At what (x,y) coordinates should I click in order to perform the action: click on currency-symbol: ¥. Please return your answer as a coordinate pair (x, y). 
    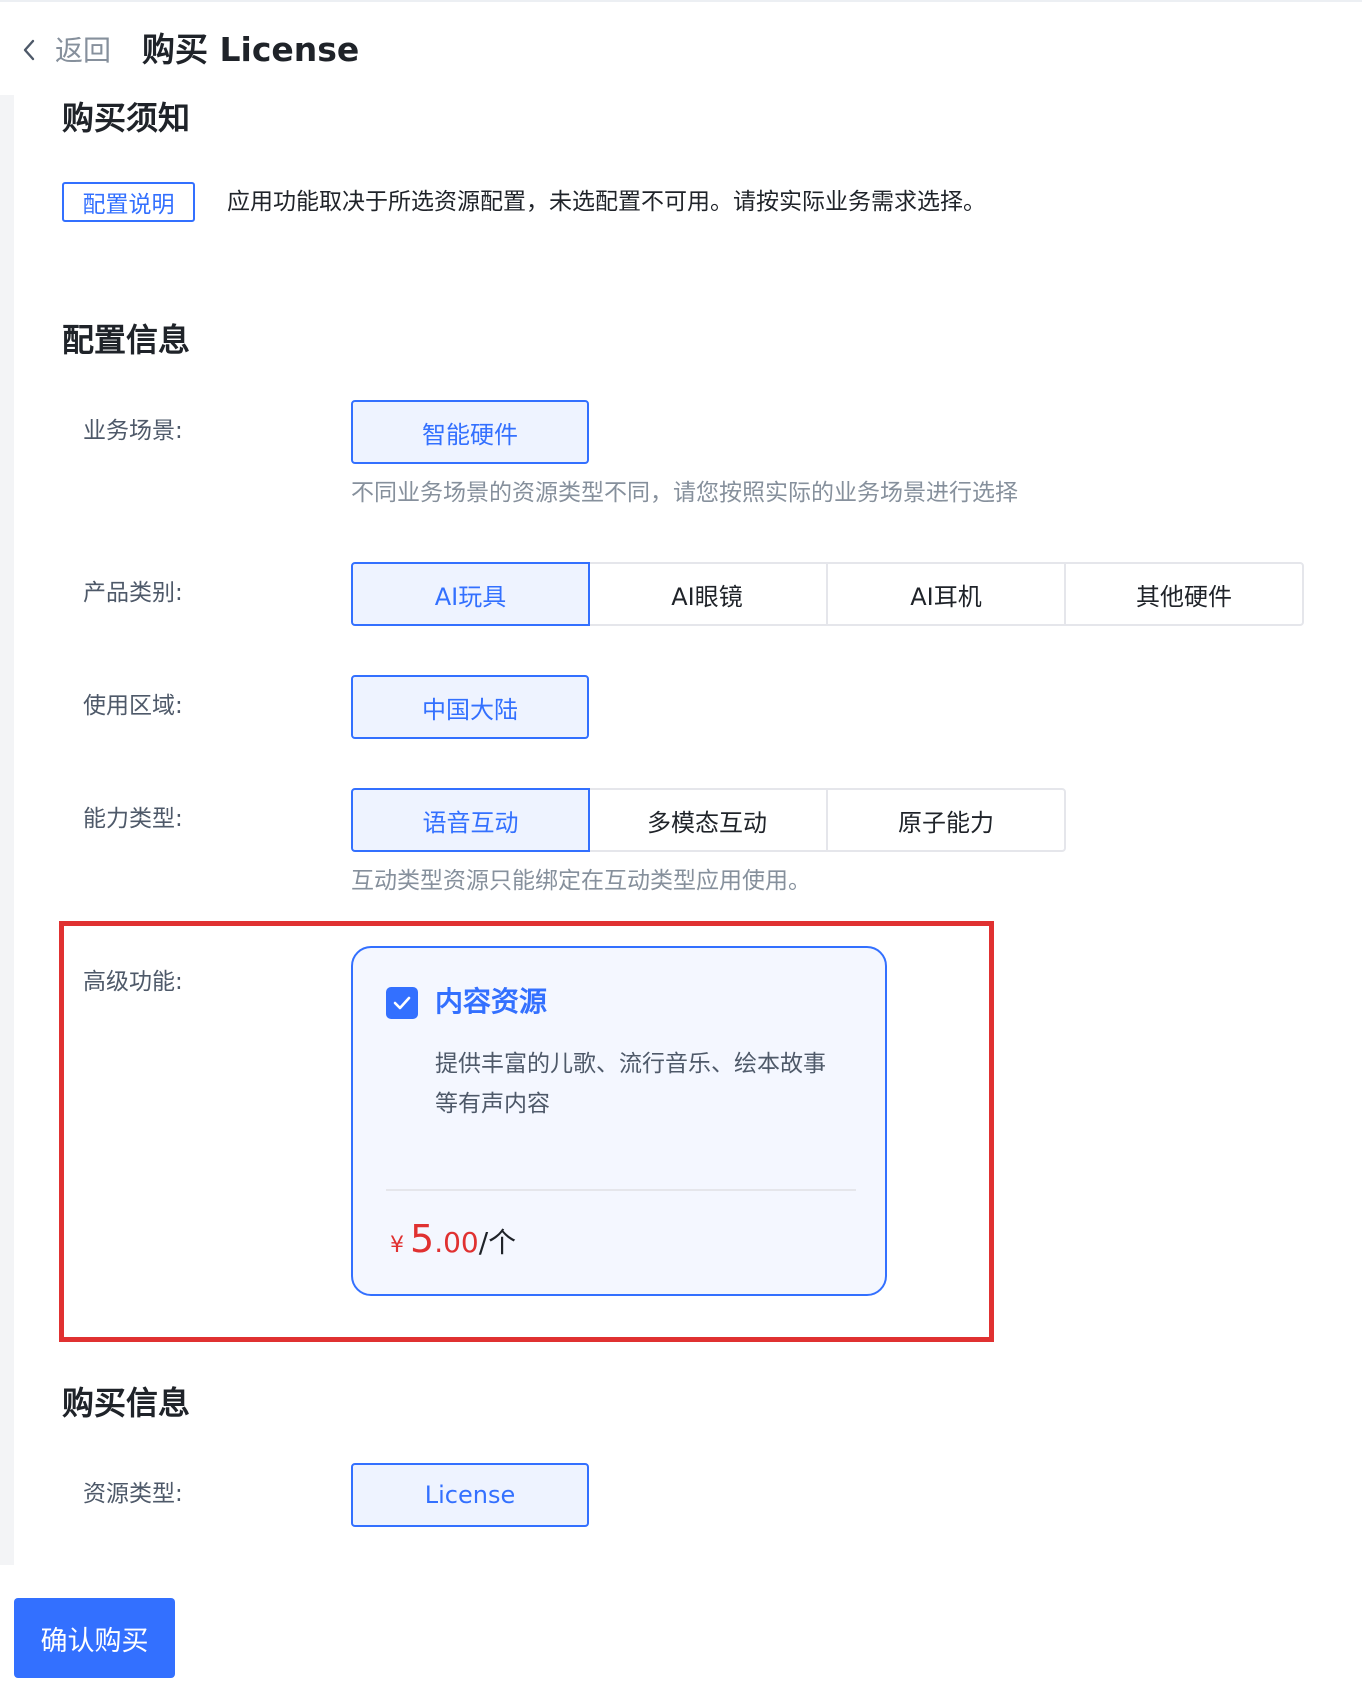
    Looking at the image, I should click on (397, 1245).